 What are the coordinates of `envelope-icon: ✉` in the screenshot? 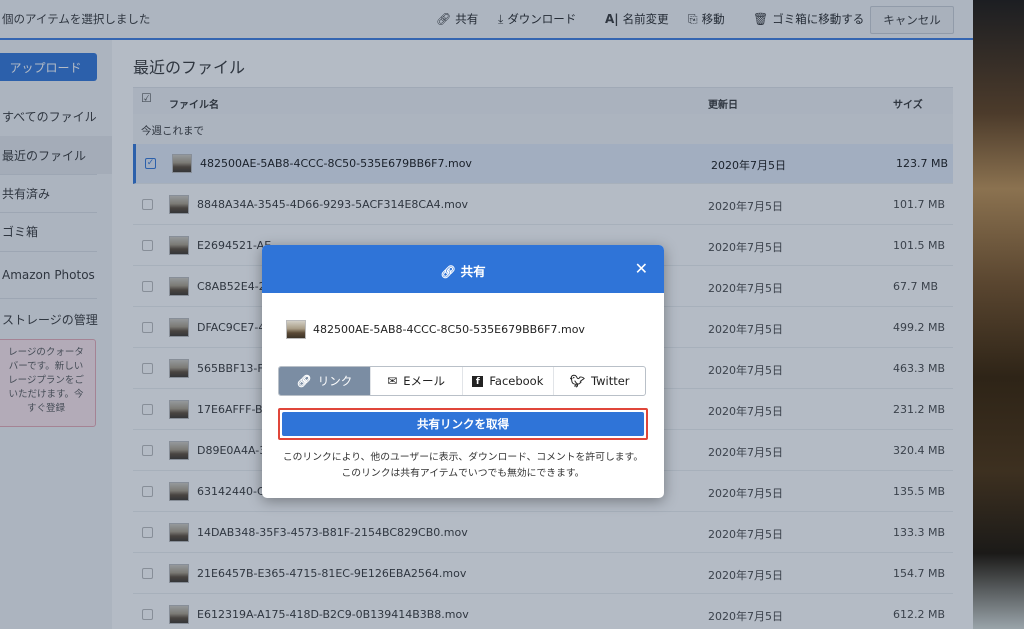 It's located at (392, 381).